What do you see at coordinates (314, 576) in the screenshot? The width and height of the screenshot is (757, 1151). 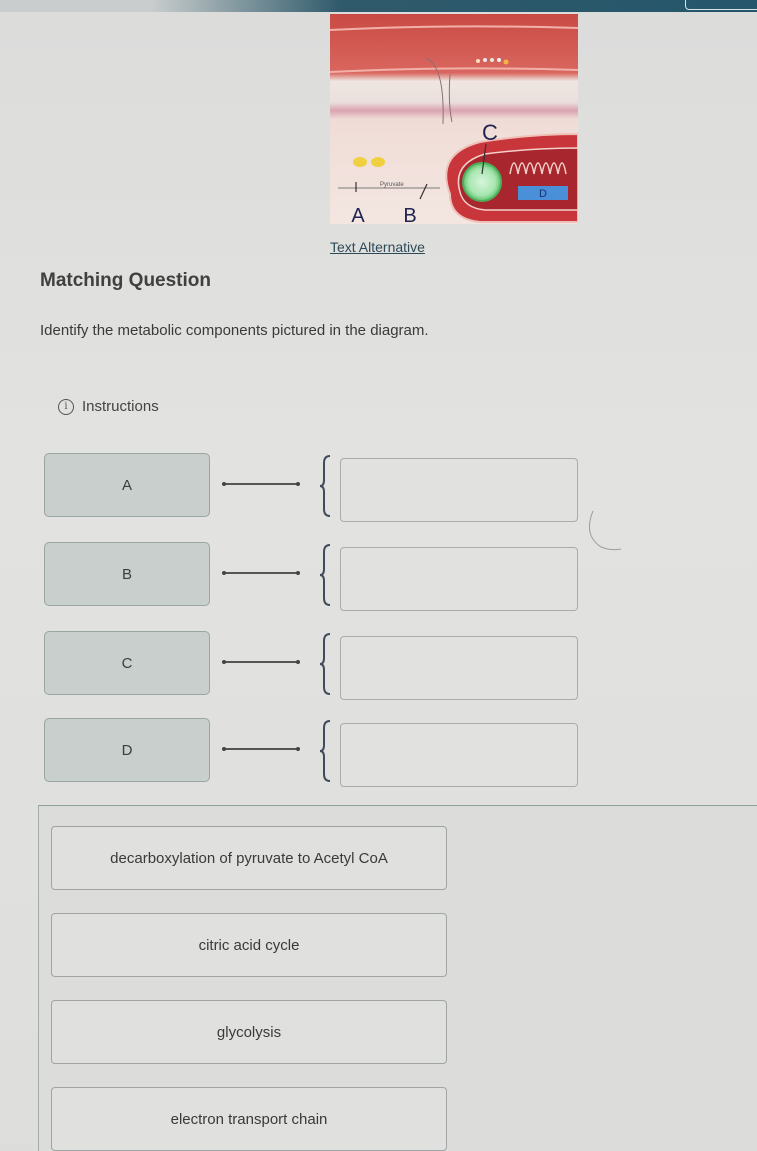 I see `match-row-b: B` at bounding box center [314, 576].